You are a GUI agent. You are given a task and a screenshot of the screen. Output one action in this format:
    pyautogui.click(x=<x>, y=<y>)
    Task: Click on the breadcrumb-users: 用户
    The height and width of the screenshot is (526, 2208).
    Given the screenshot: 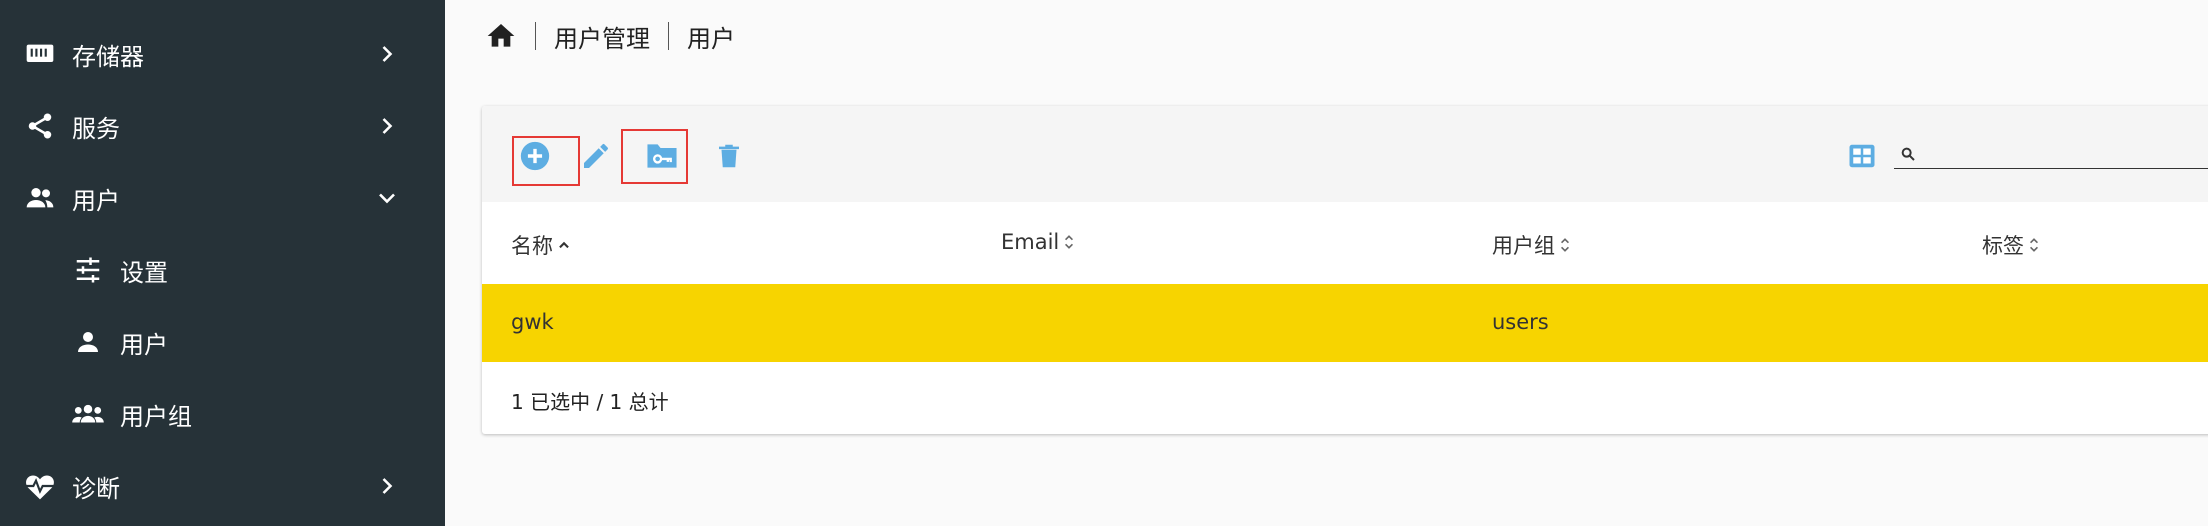 What is the action you would take?
    pyautogui.click(x=711, y=38)
    